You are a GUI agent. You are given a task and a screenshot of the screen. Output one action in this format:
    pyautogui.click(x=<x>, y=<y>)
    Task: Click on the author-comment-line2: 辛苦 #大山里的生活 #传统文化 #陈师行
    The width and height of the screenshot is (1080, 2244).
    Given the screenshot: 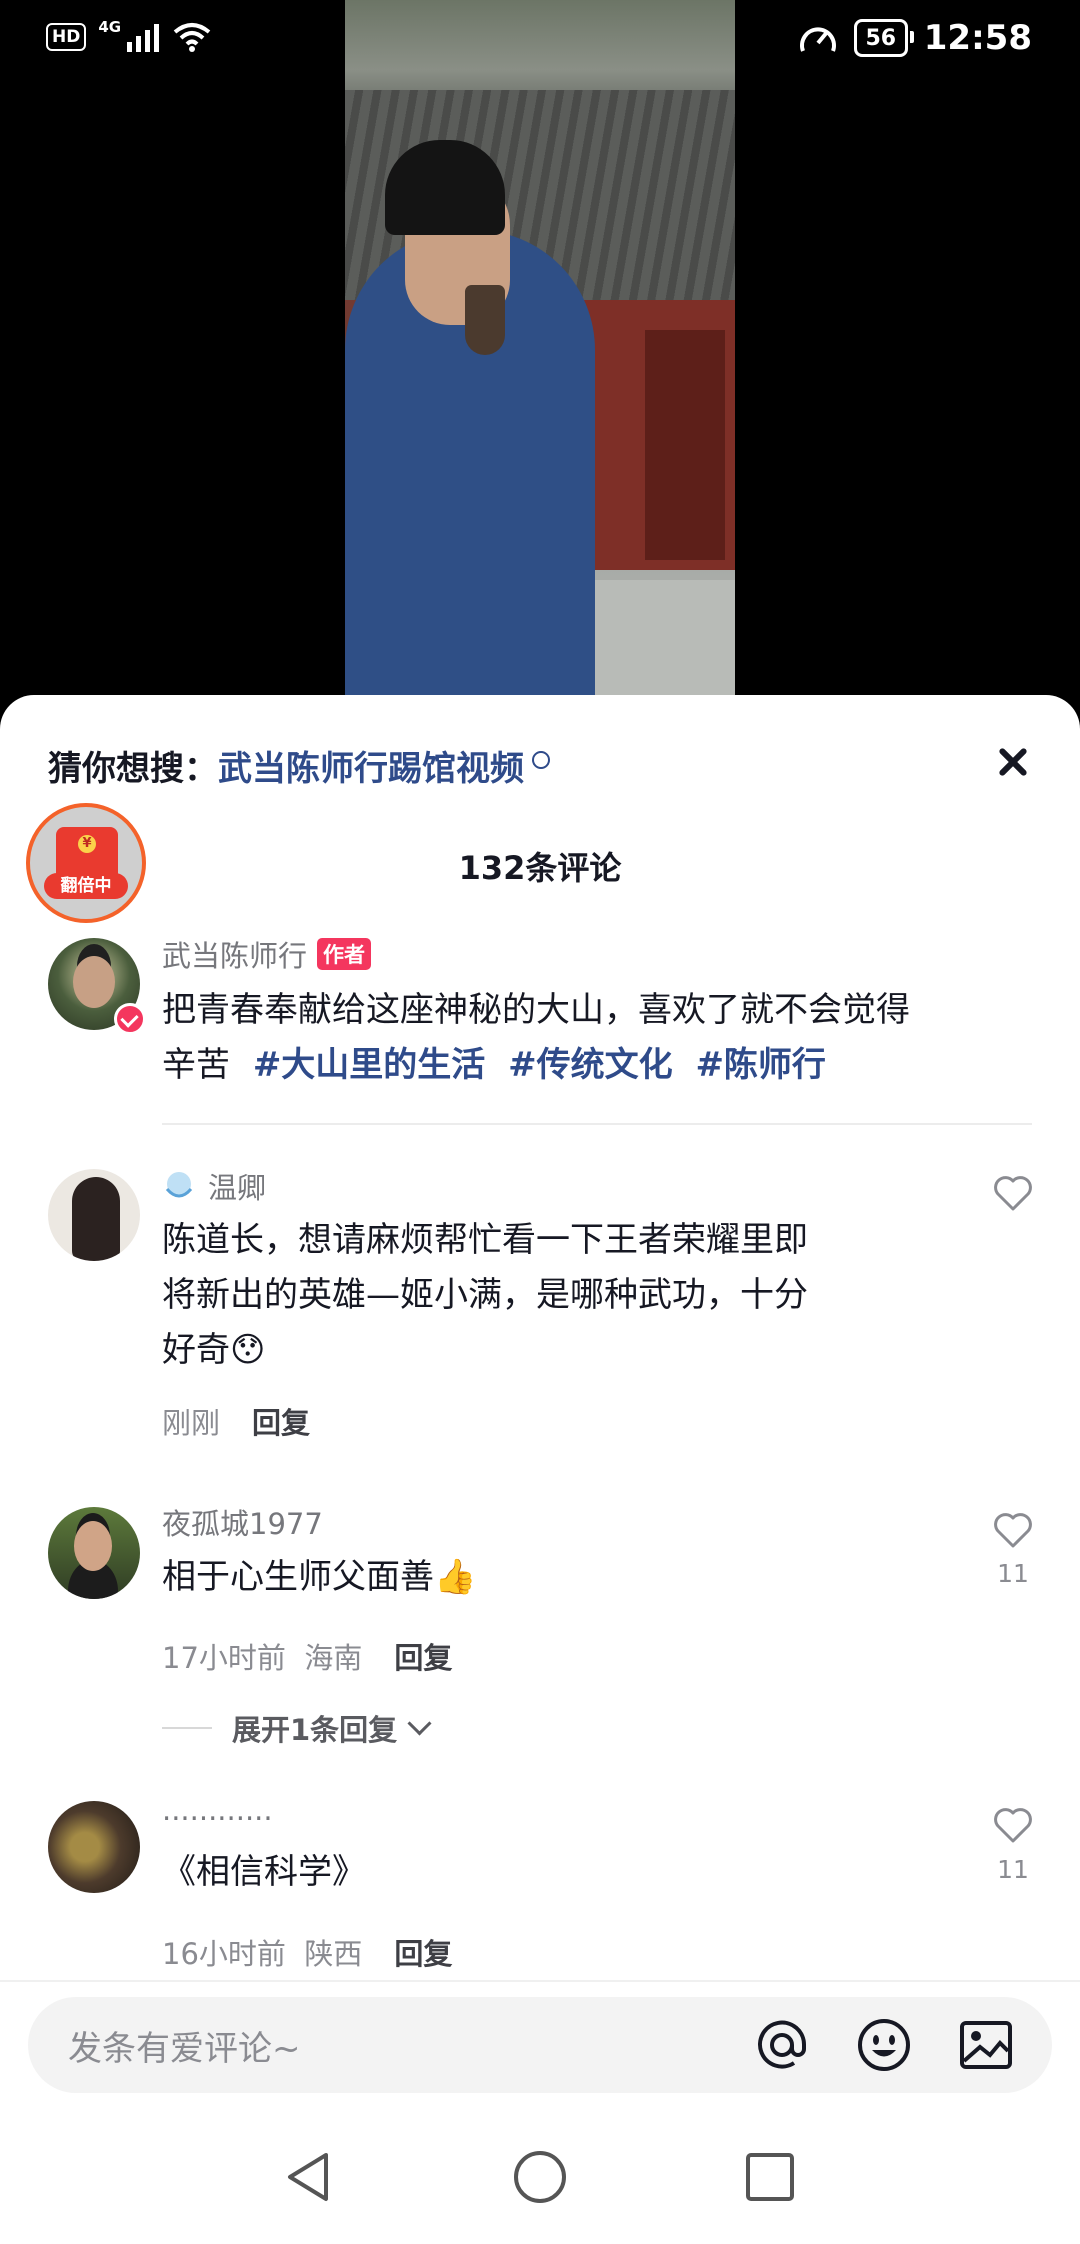 What is the action you would take?
    pyautogui.click(x=536, y=1065)
    